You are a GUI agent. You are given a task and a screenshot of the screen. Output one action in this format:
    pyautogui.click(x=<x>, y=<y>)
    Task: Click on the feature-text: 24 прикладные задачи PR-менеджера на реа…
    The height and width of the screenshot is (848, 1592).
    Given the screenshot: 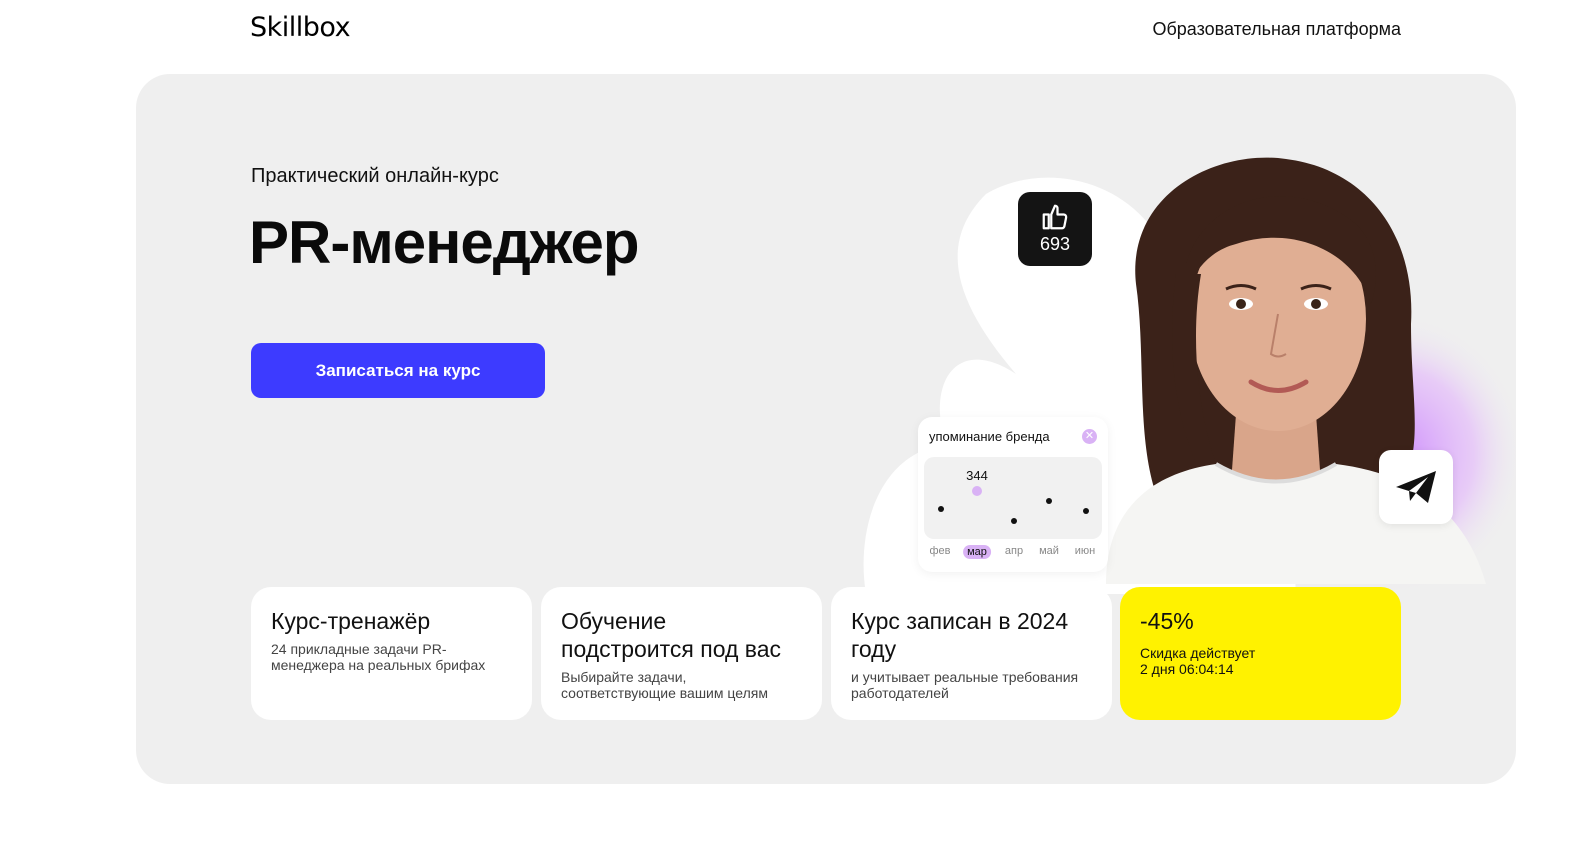 What is the action you would take?
    pyautogui.click(x=378, y=657)
    